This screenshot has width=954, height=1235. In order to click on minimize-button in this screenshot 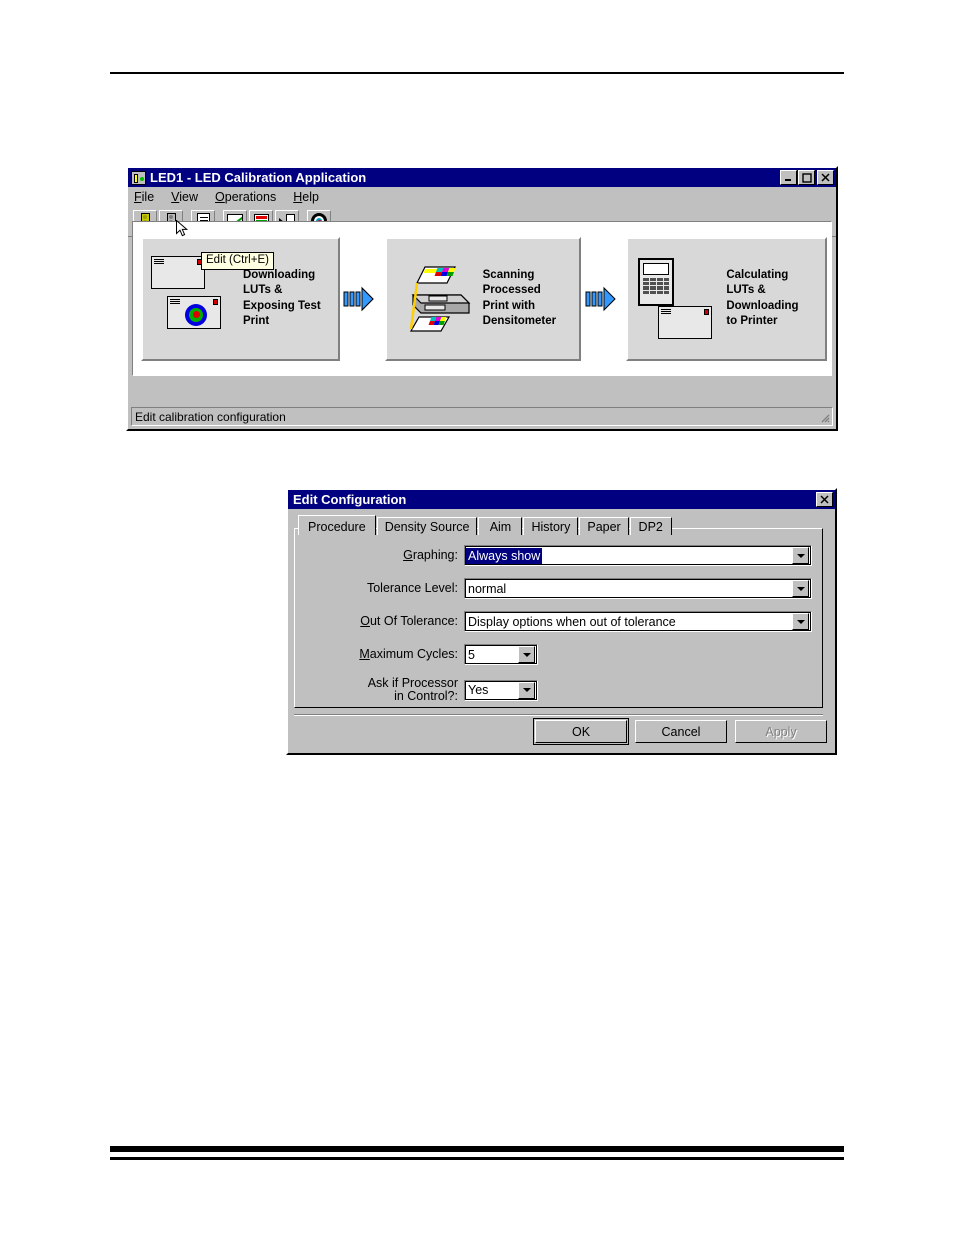, I will do `click(788, 177)`.